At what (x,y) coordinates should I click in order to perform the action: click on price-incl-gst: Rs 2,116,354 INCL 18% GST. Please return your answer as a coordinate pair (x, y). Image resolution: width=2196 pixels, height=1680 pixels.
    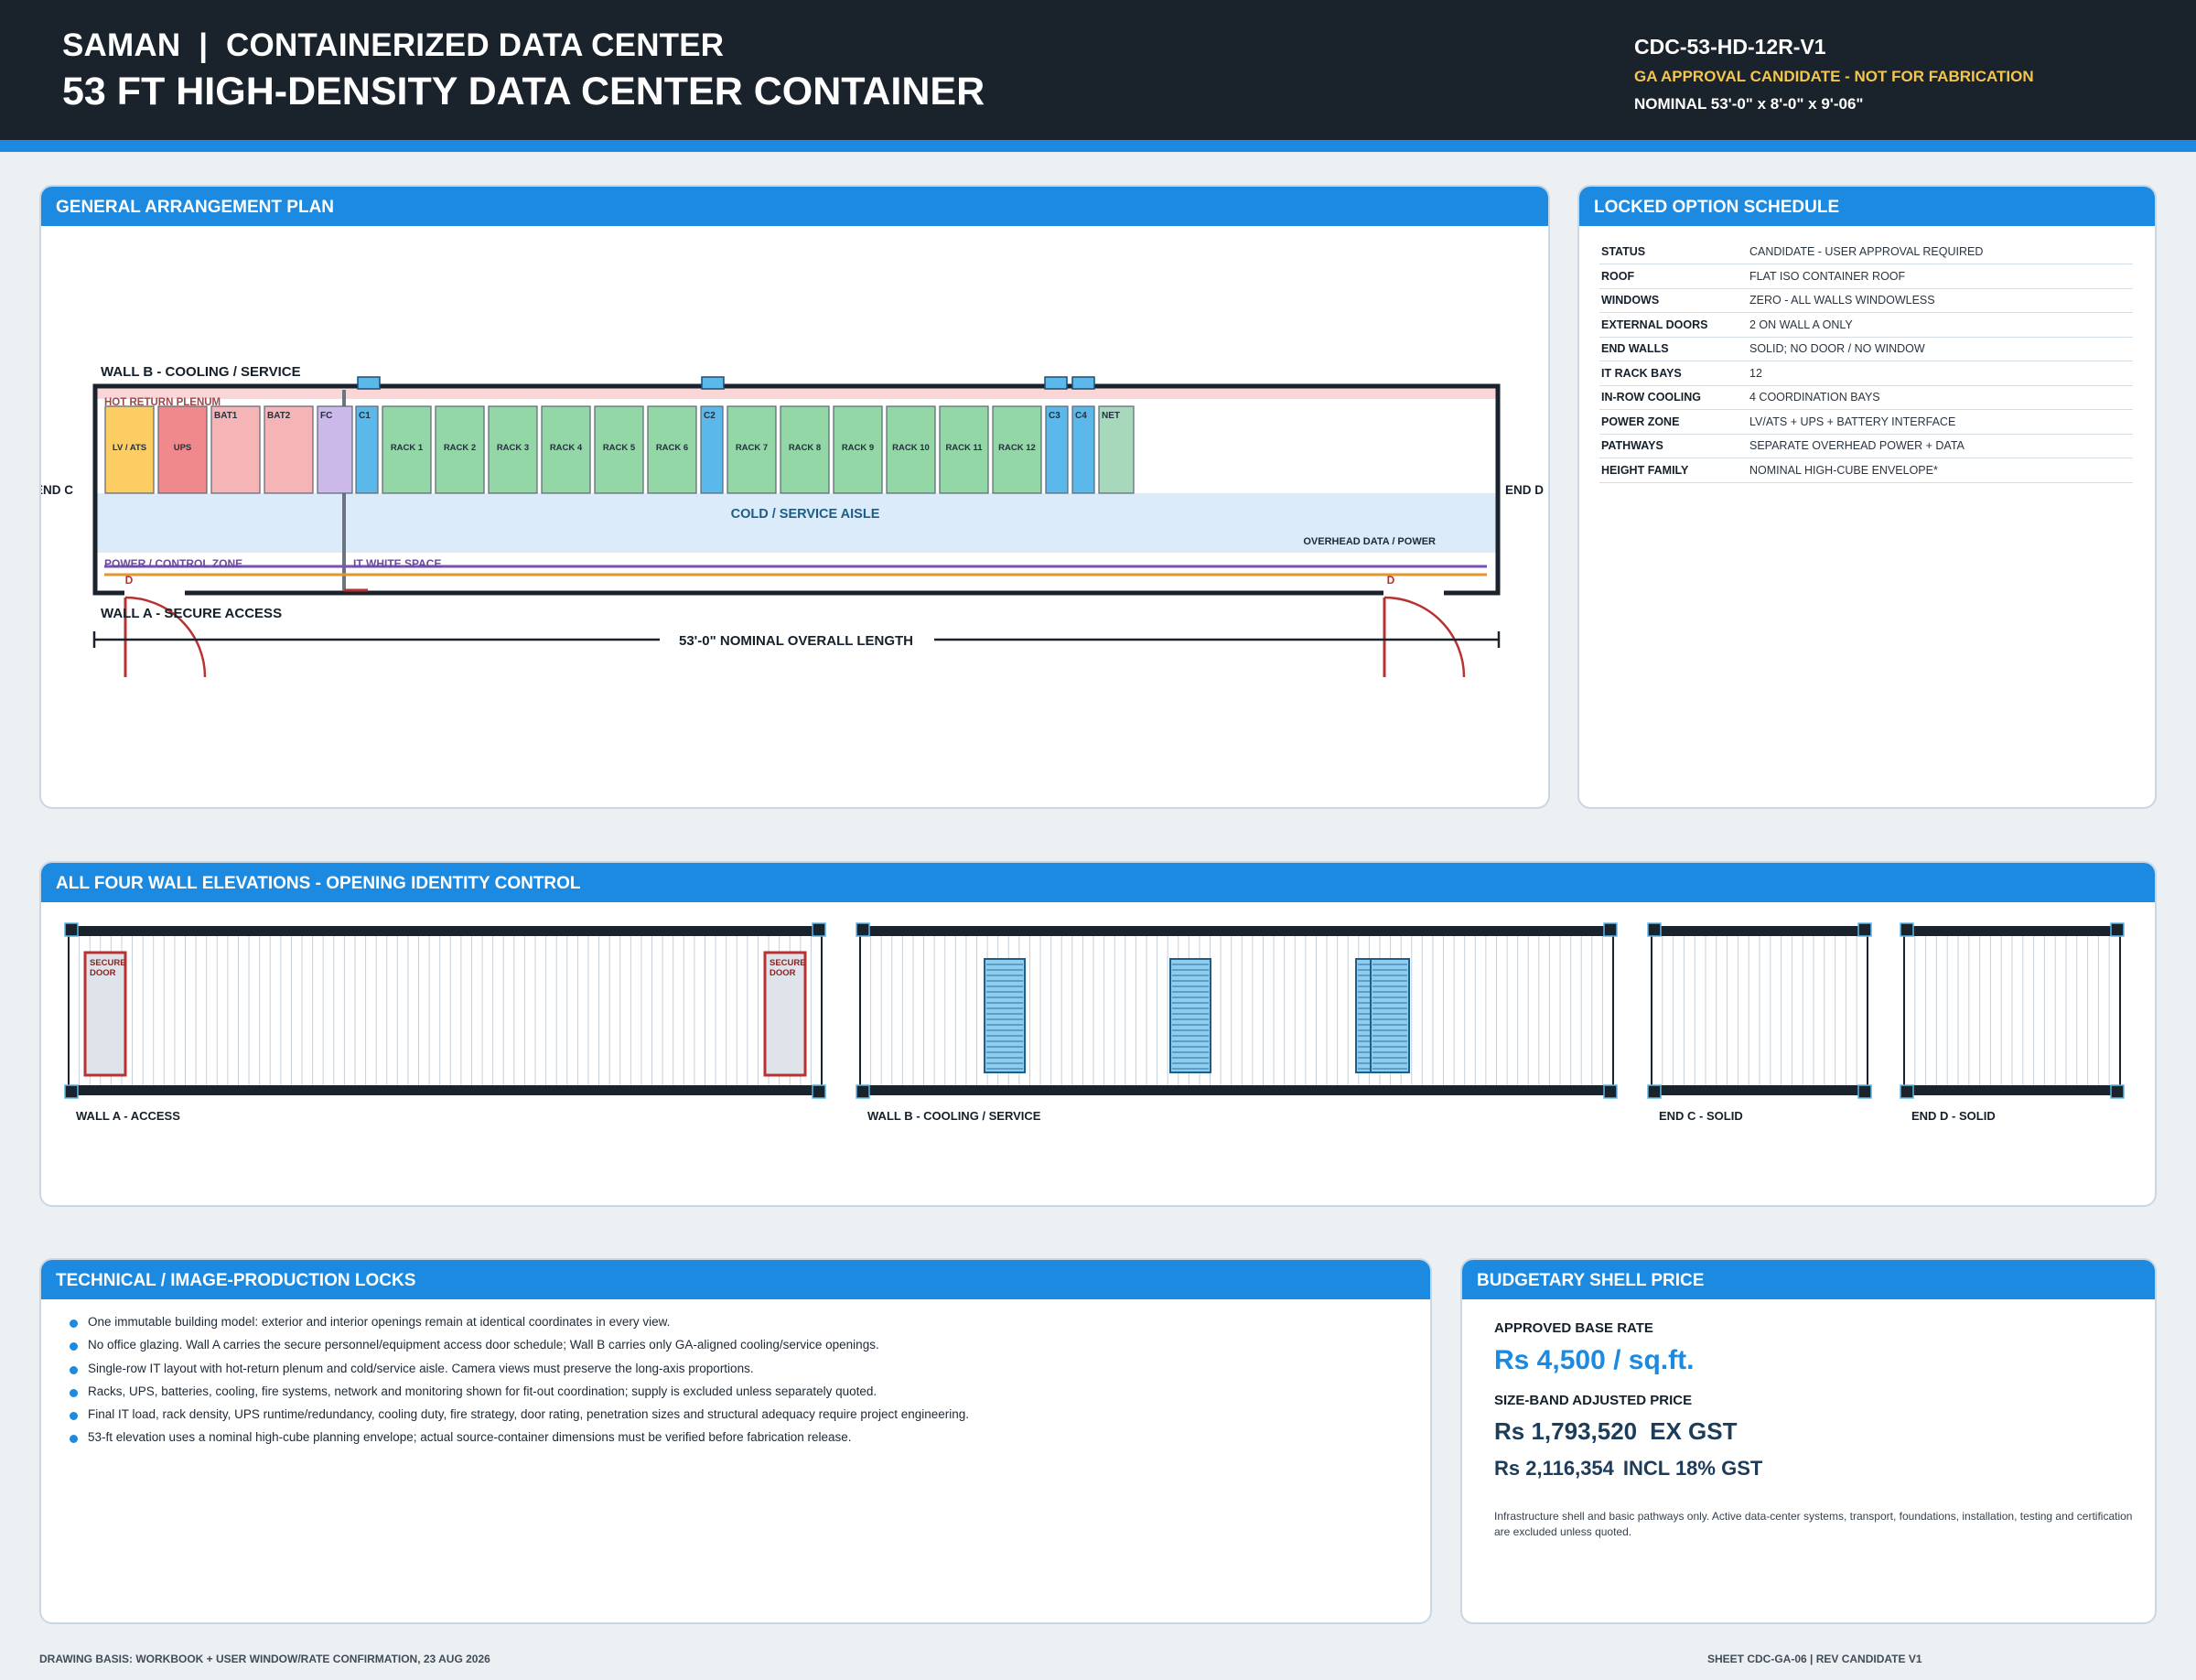
    Looking at the image, I should click on (1628, 1469).